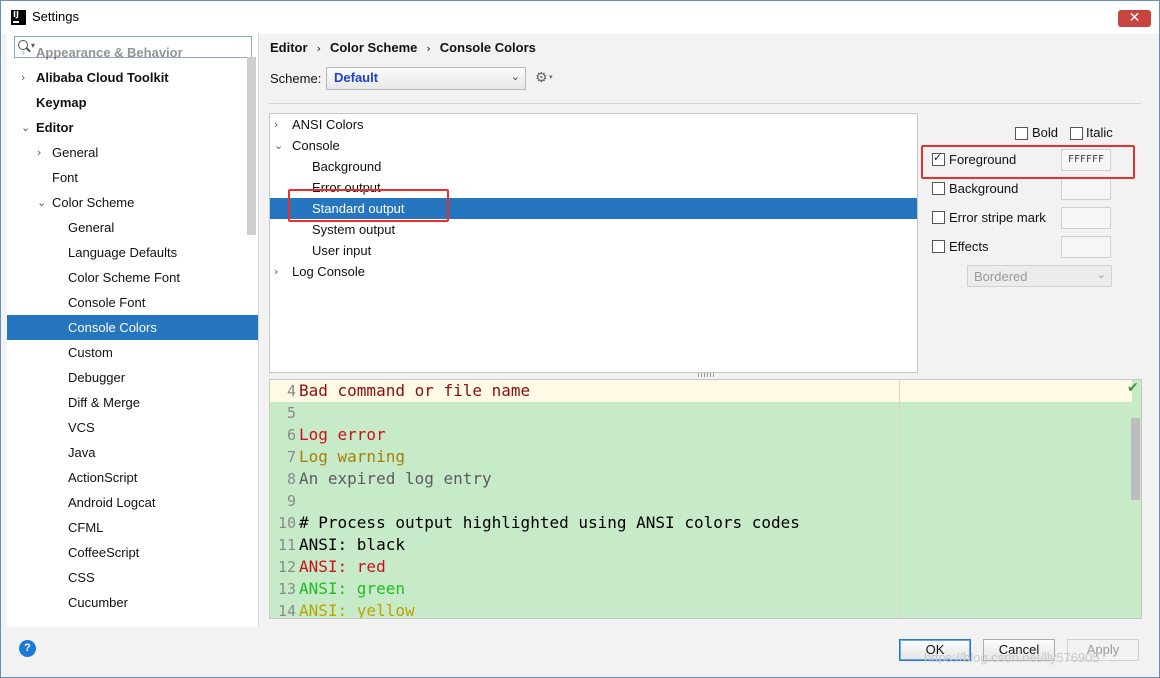 The height and width of the screenshot is (678, 1160). Describe the element at coordinates (289, 47) in the screenshot. I see `breadcrumb-editor: Editor` at that location.